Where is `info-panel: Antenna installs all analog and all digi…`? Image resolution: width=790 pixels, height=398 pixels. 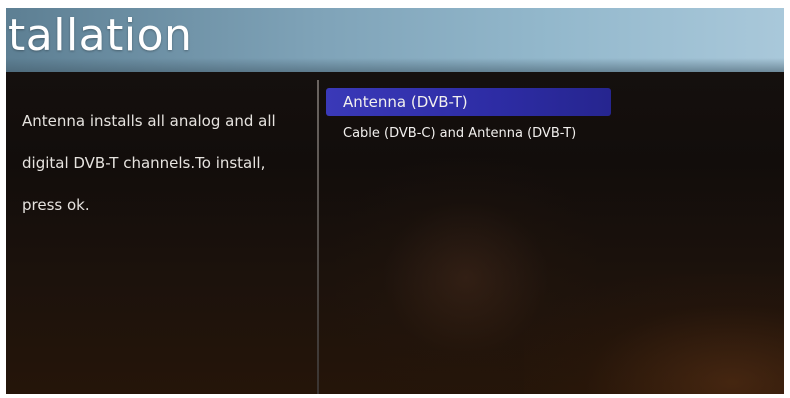
info-panel: Antenna installs all analog and all digi… is located at coordinates (162, 163).